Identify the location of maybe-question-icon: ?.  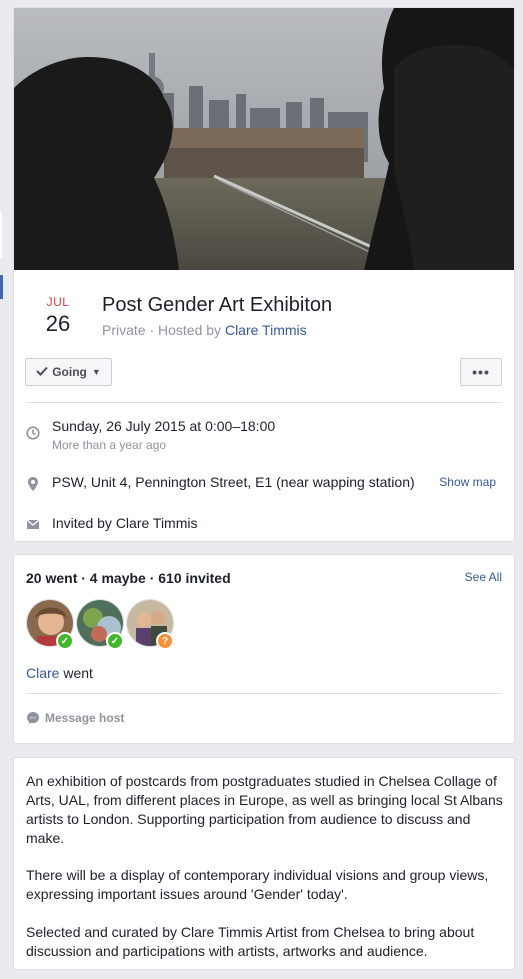
(165, 641).